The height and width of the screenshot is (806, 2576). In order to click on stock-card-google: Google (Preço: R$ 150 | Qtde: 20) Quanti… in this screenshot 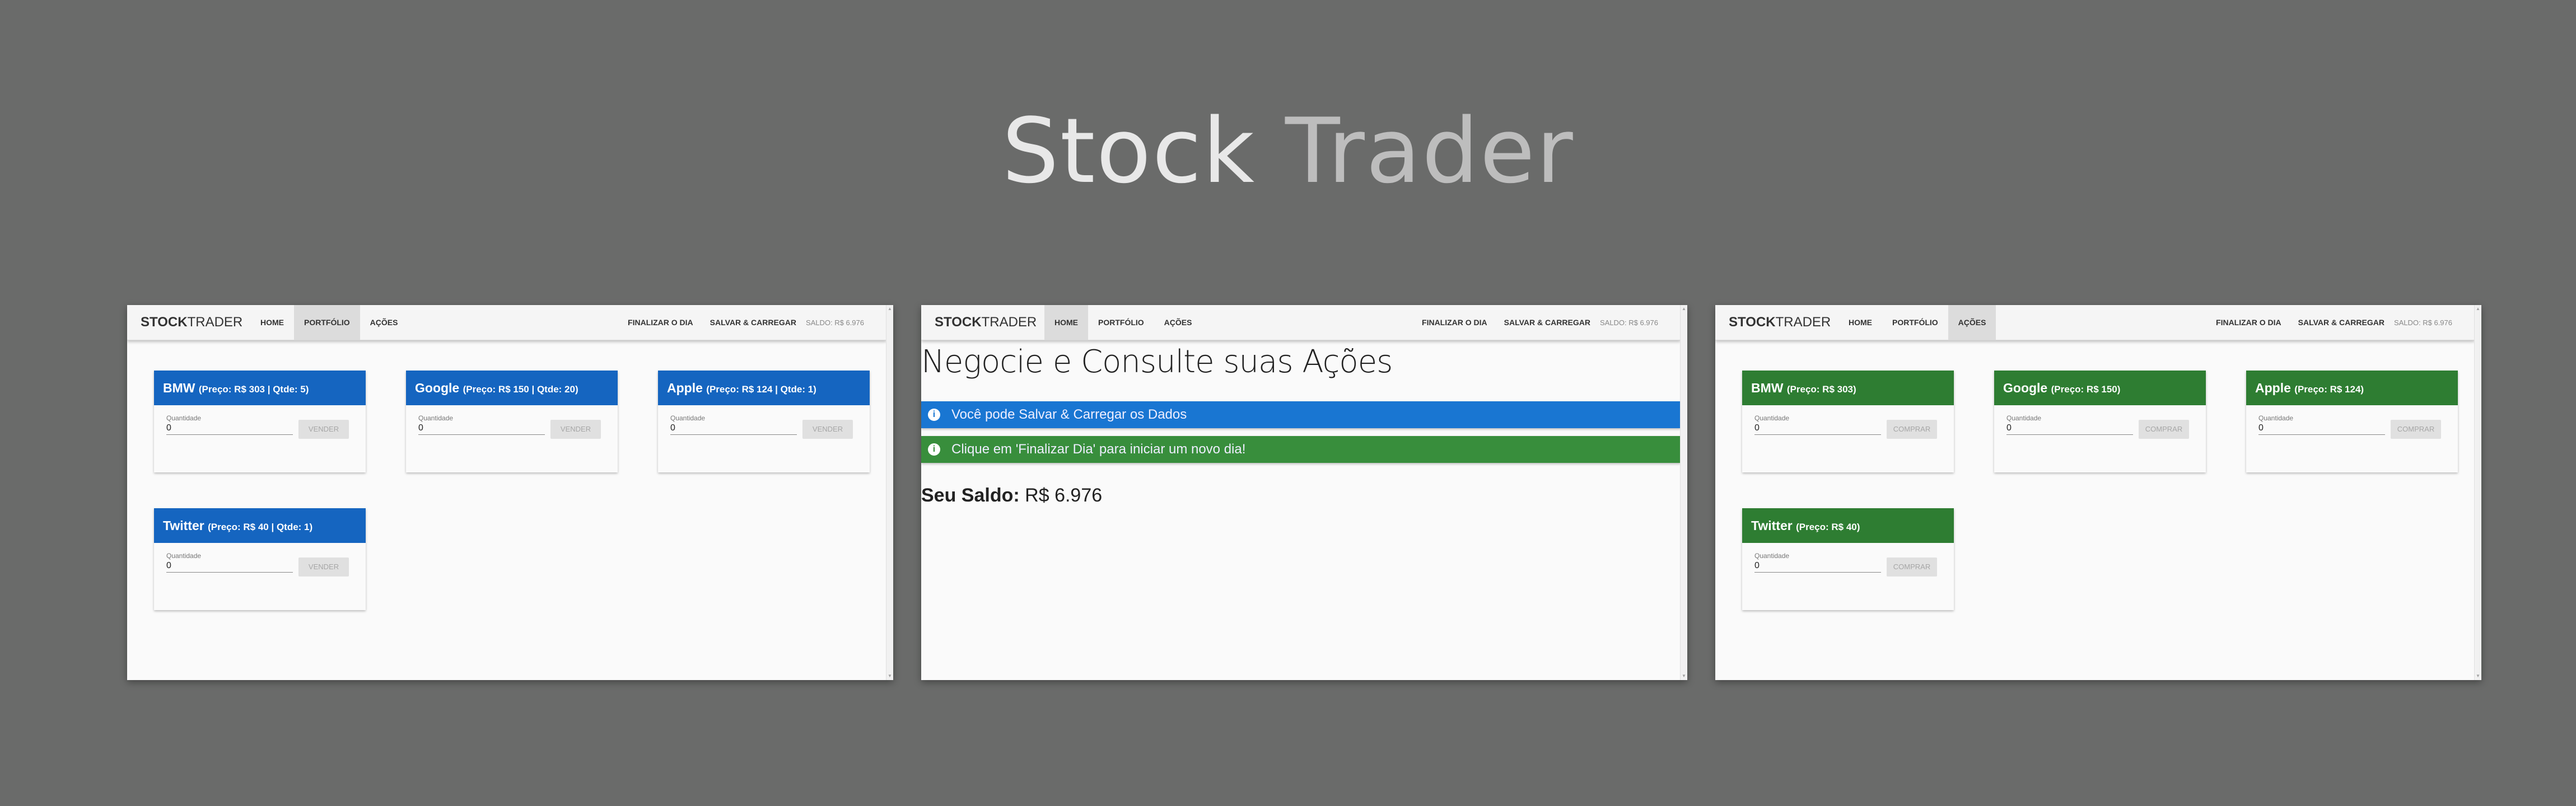, I will do `click(512, 421)`.